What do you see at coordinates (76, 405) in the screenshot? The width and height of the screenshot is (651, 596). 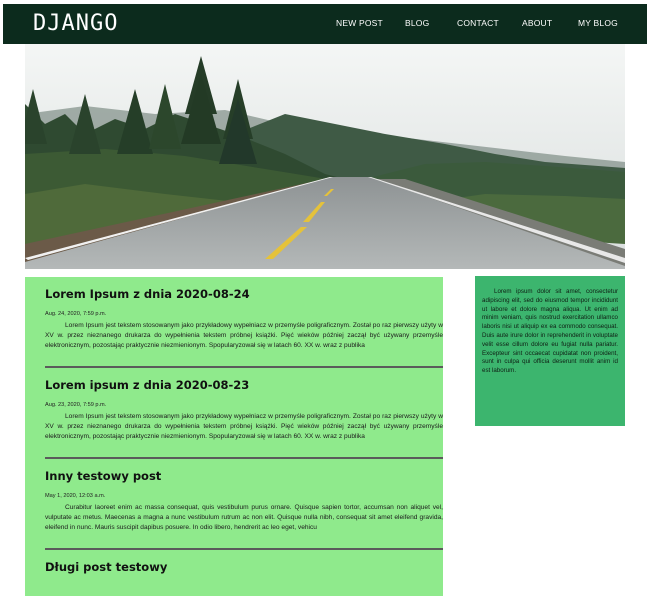 I see `post-date: Aug. 23, 2020, 7:59 p.m.` at bounding box center [76, 405].